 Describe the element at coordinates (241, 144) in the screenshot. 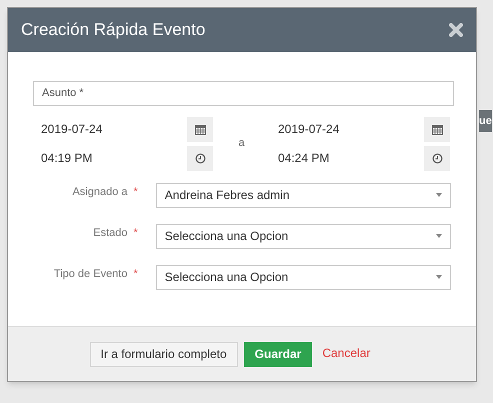

I see `separator-text: a` at that location.